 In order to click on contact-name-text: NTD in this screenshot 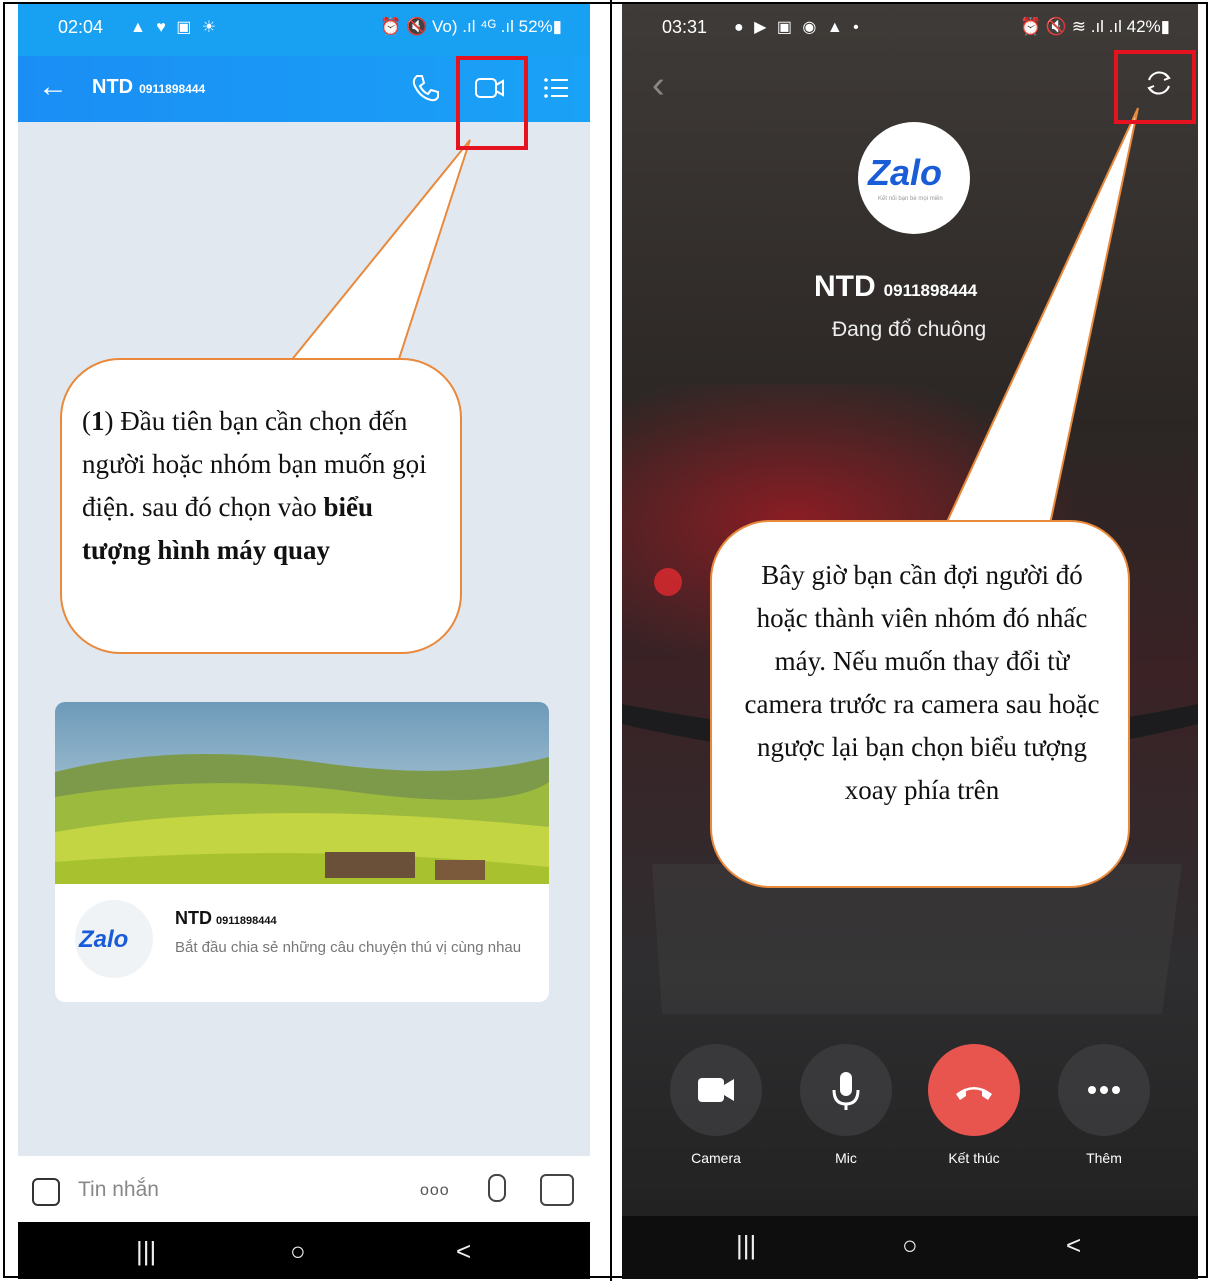, I will do `click(113, 87)`.